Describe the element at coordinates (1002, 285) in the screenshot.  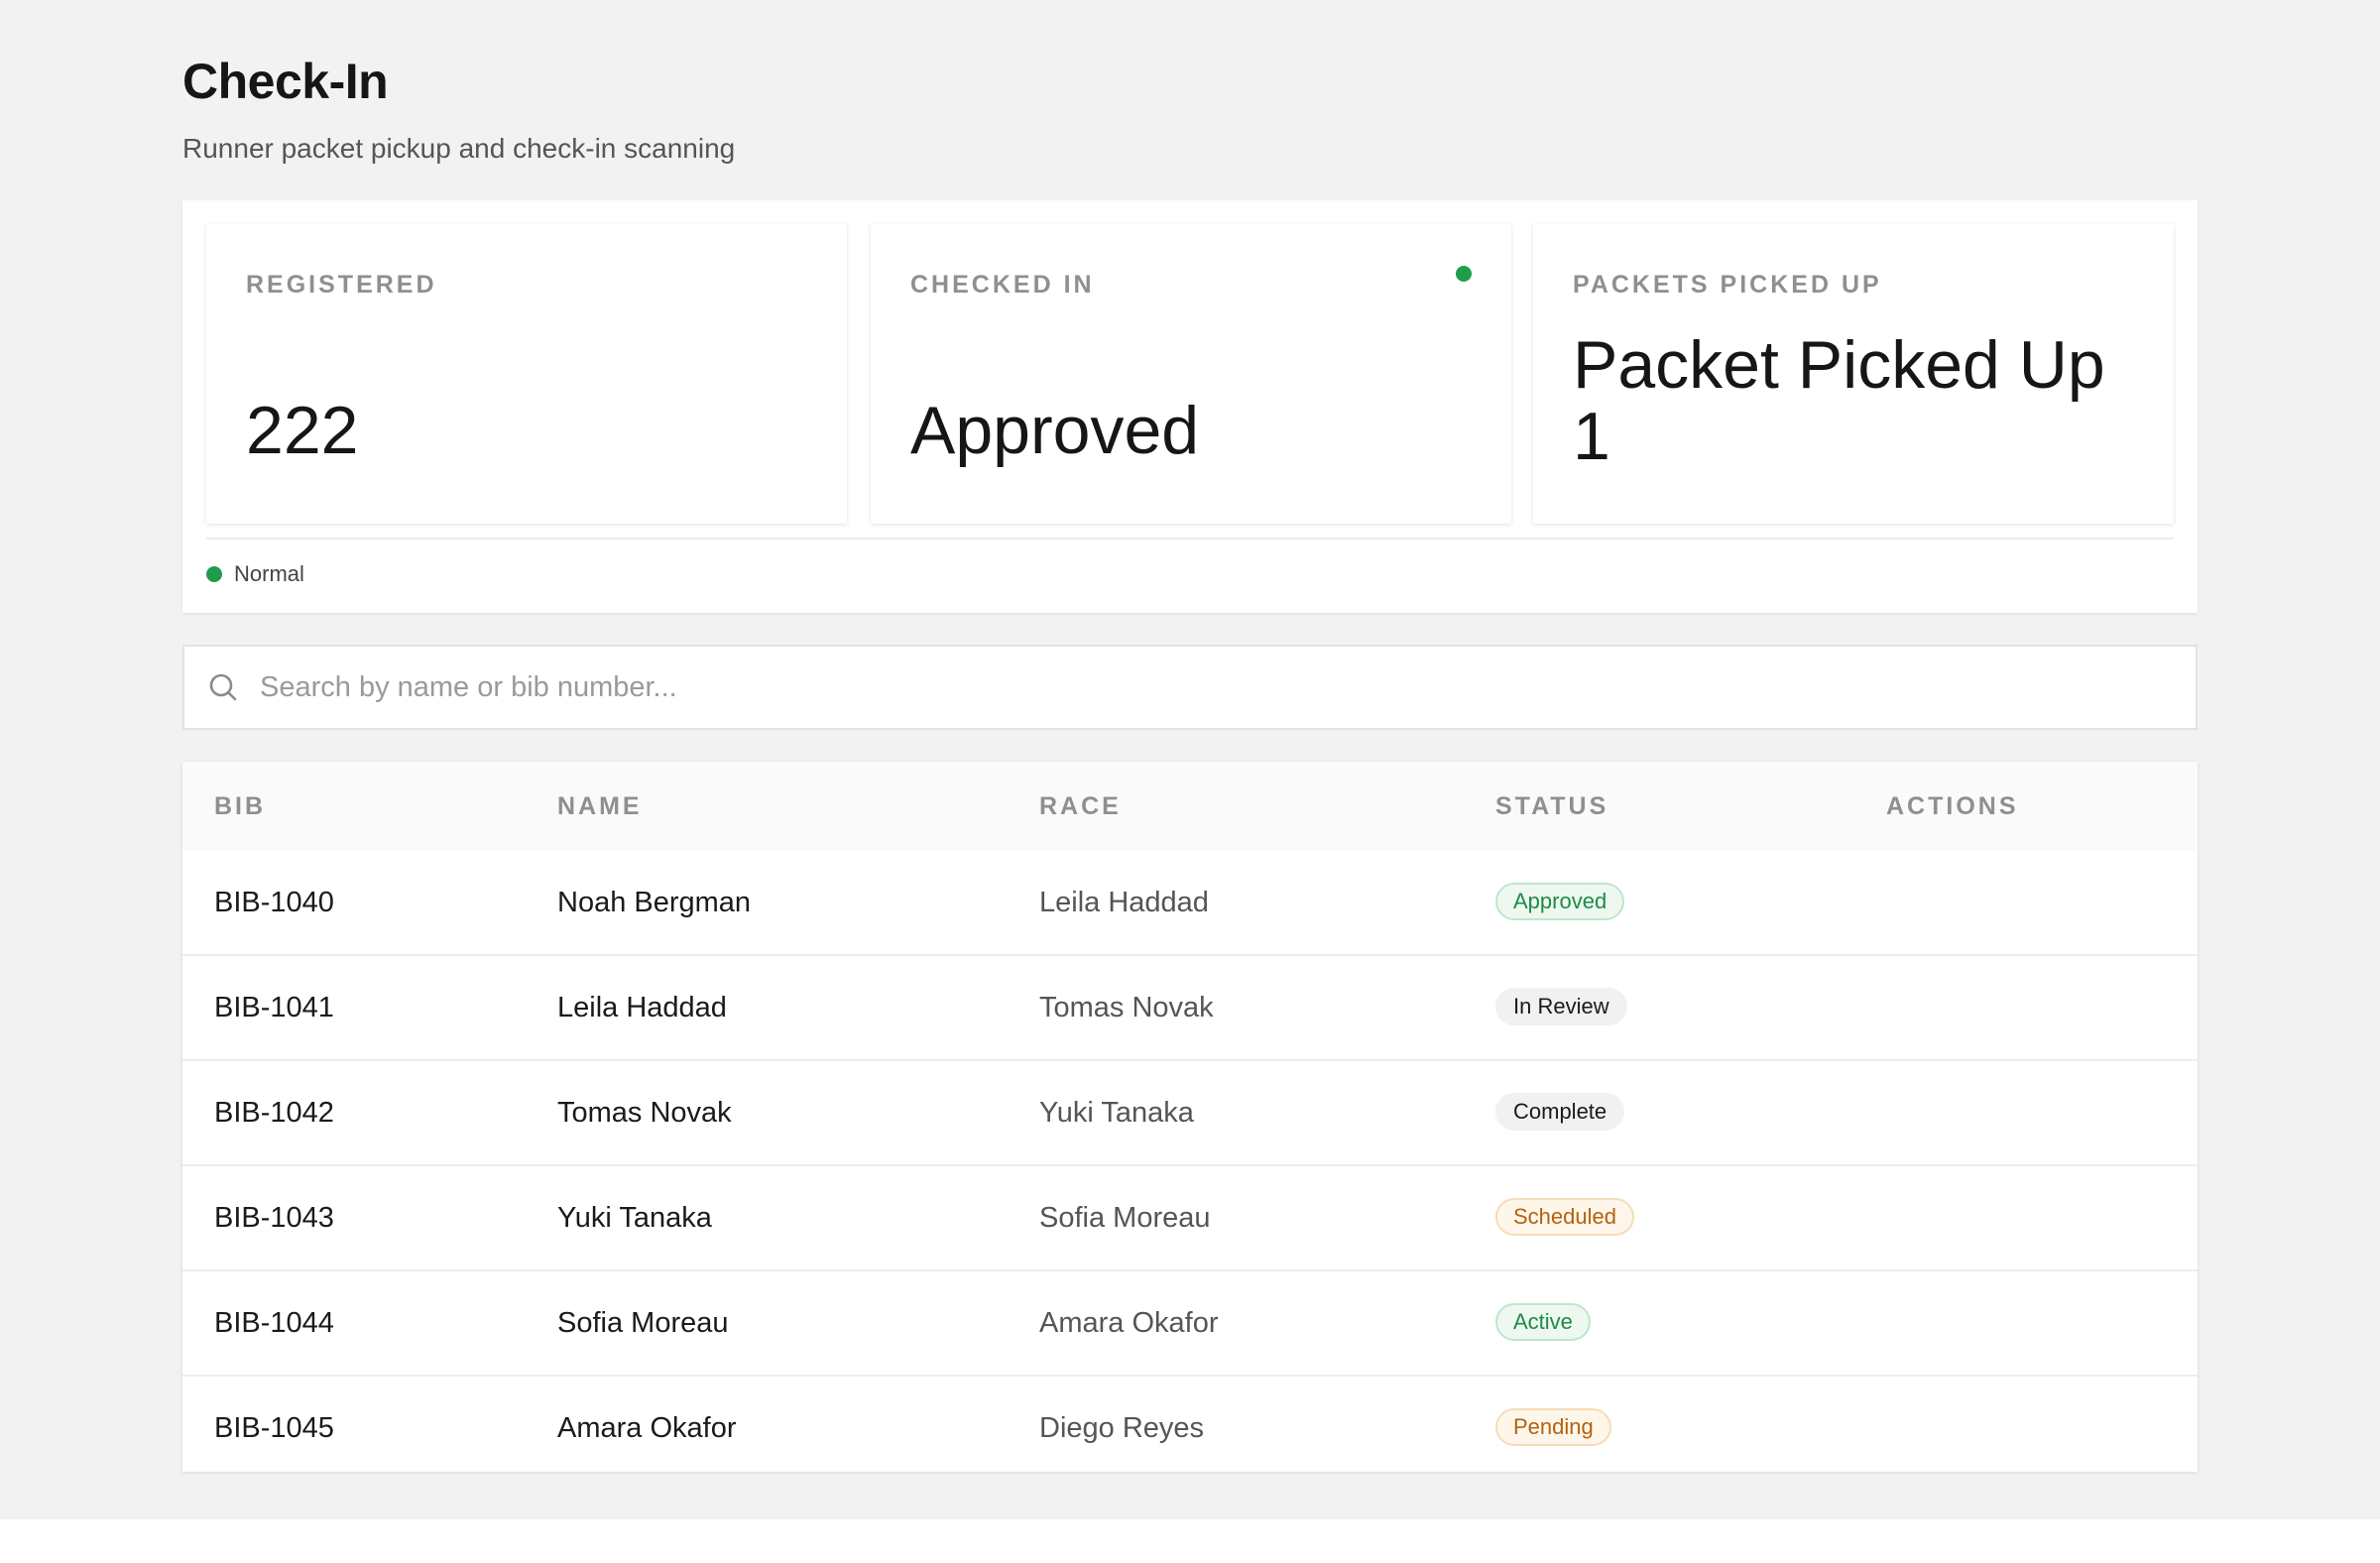
I see `stat-label: CHECKED IN` at that location.